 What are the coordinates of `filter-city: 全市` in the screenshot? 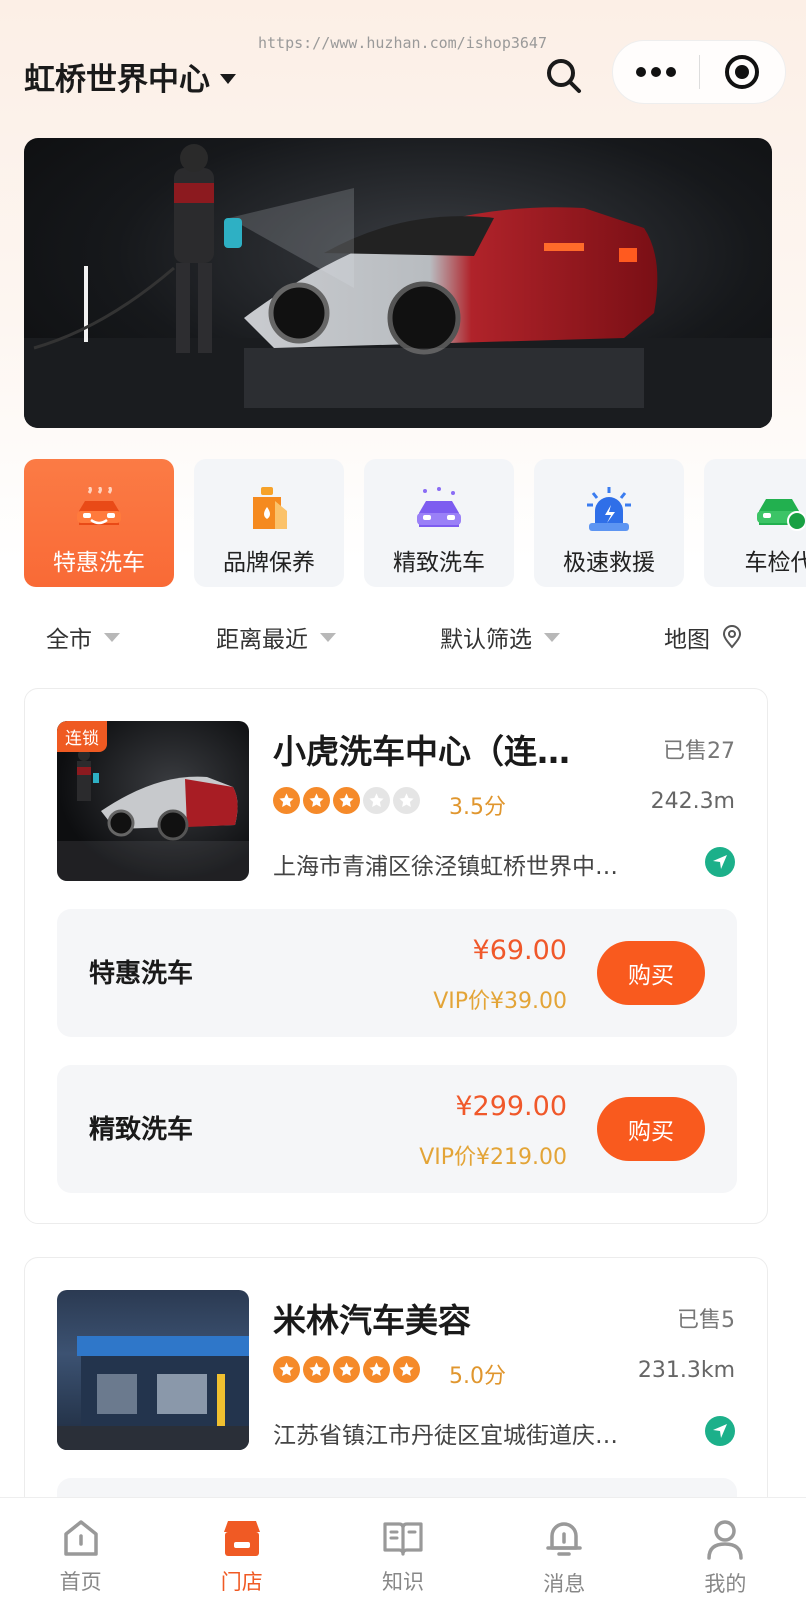 It's located at (83, 637).